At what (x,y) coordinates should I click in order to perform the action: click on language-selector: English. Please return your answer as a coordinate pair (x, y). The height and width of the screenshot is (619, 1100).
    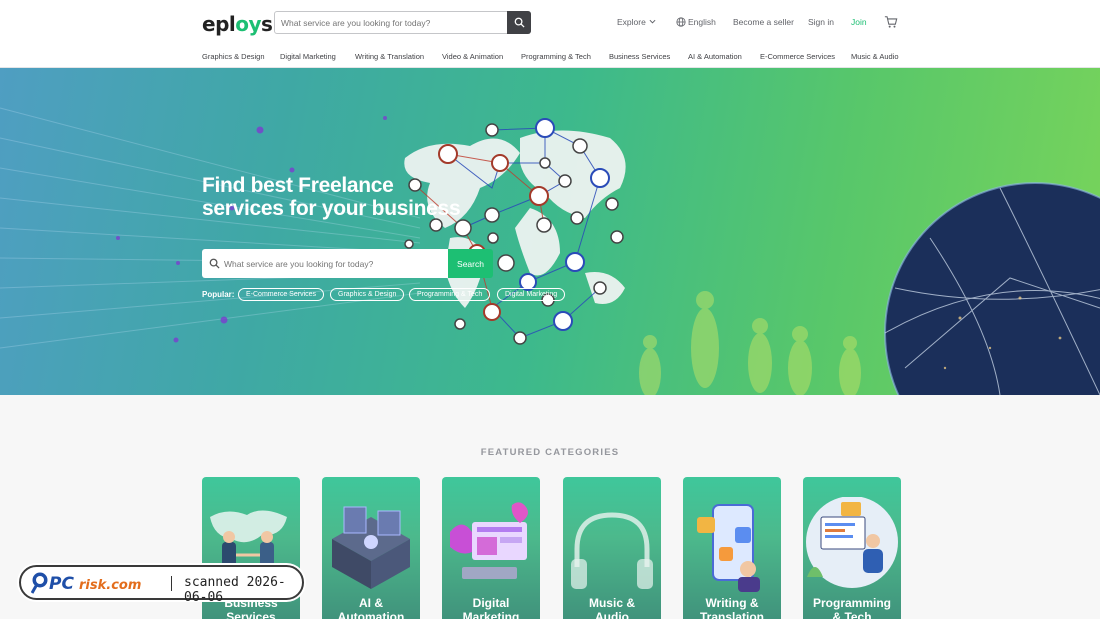
    Looking at the image, I should click on (702, 22).